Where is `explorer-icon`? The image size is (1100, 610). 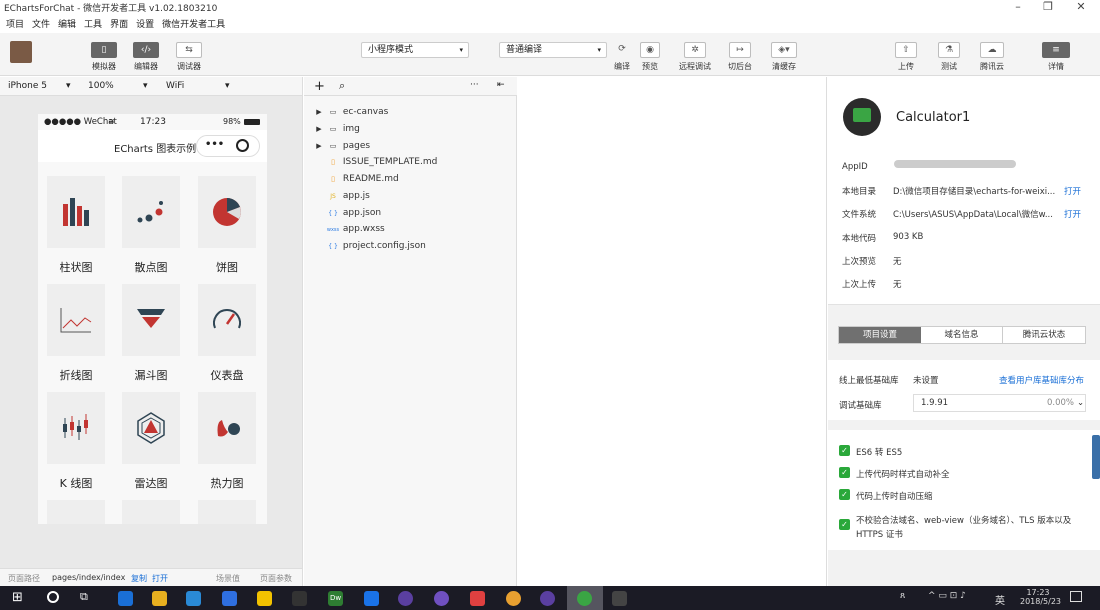
explorer-icon is located at coordinates (159, 598).